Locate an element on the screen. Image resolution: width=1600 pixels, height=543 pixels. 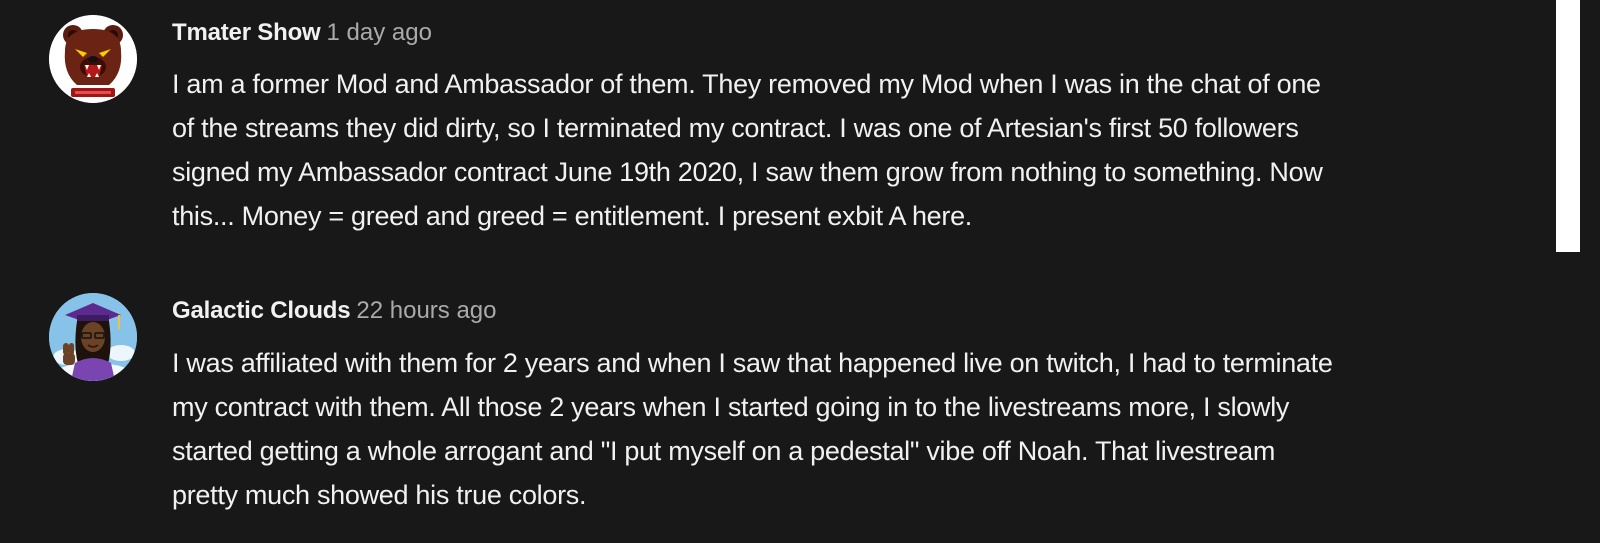
timestamp: 22 hours ago is located at coordinates (426, 310).